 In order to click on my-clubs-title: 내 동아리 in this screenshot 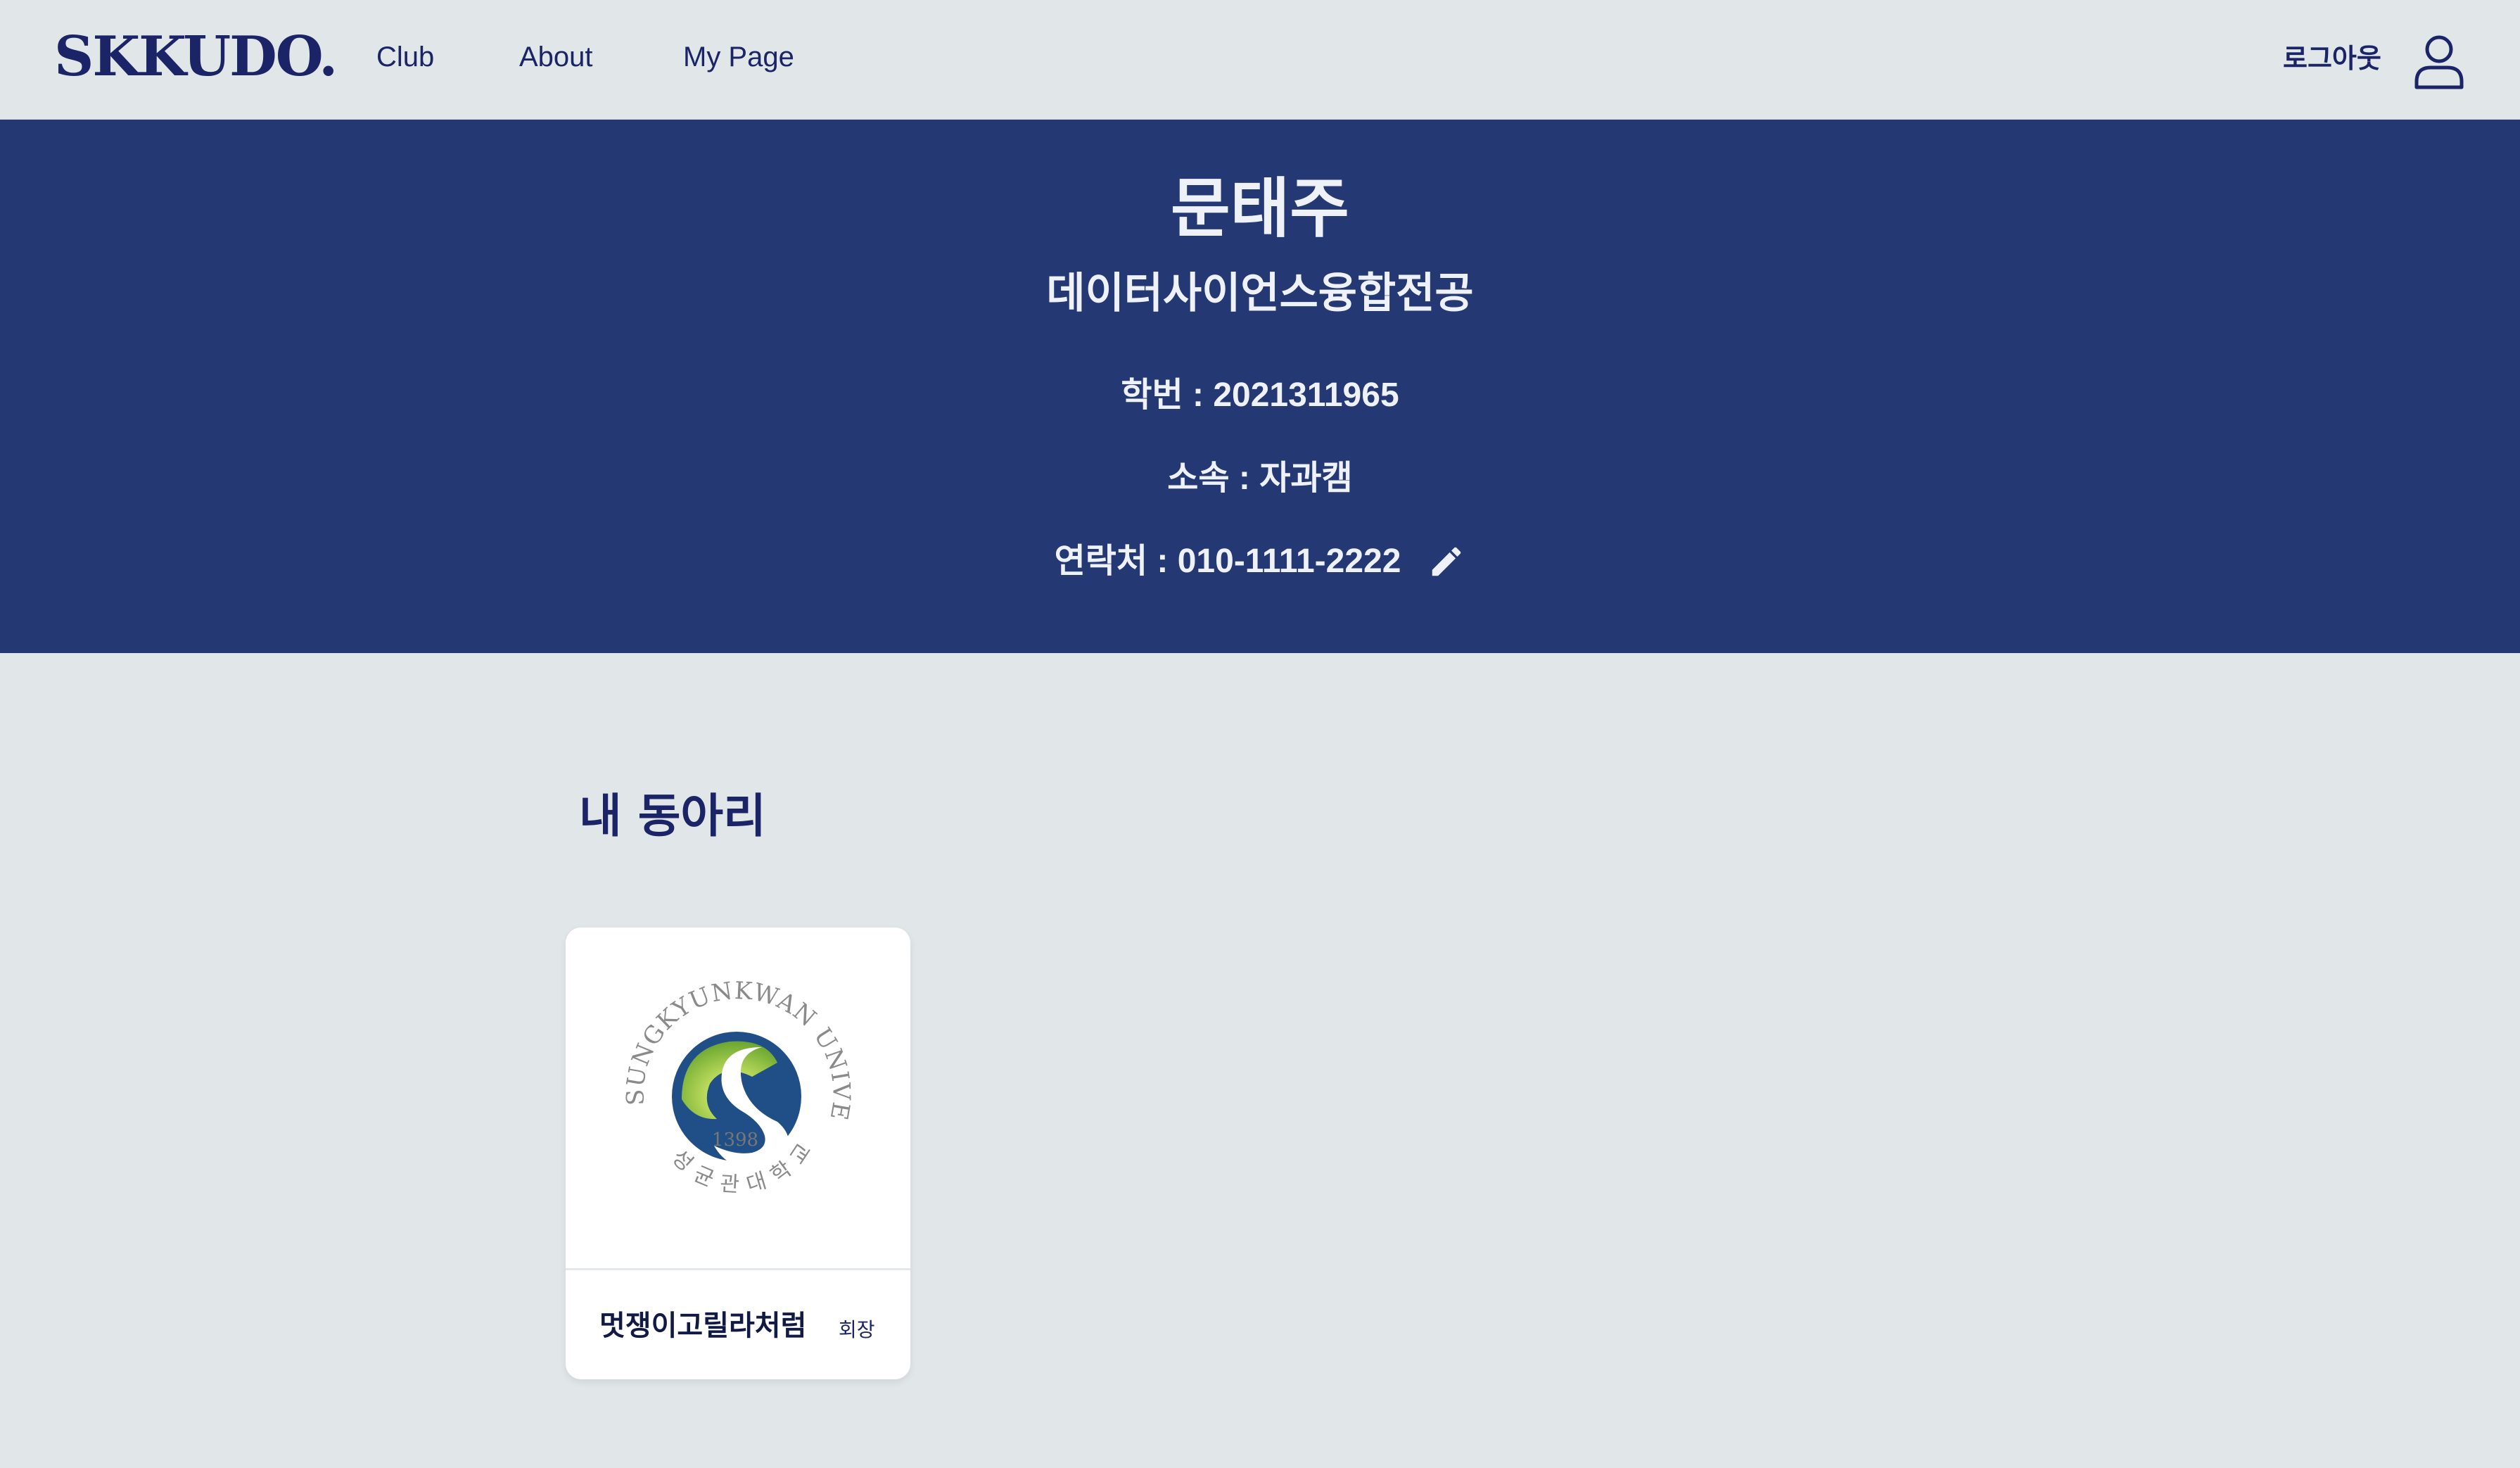, I will do `click(673, 816)`.